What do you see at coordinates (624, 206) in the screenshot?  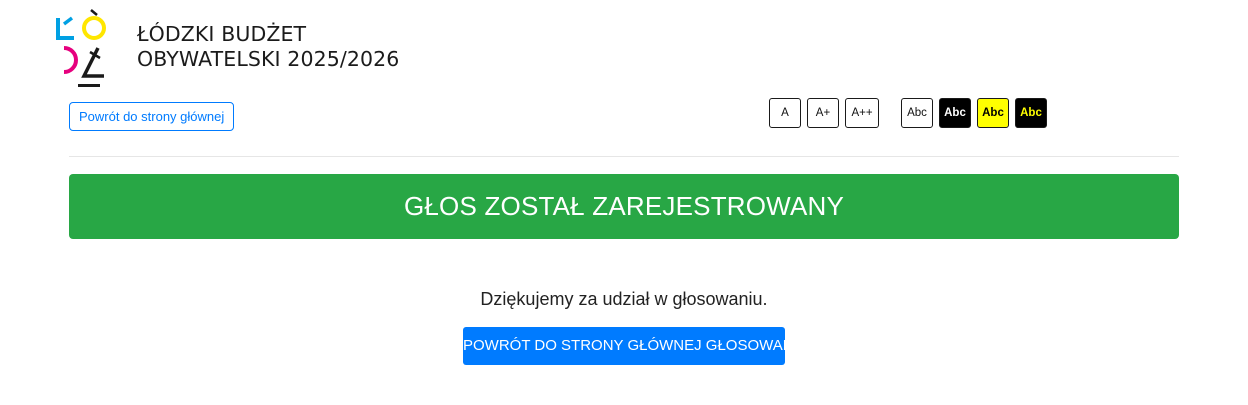 I see `vote-registered-alert: GŁOS ZOSTAŁ ZAREJESTROWANY` at bounding box center [624, 206].